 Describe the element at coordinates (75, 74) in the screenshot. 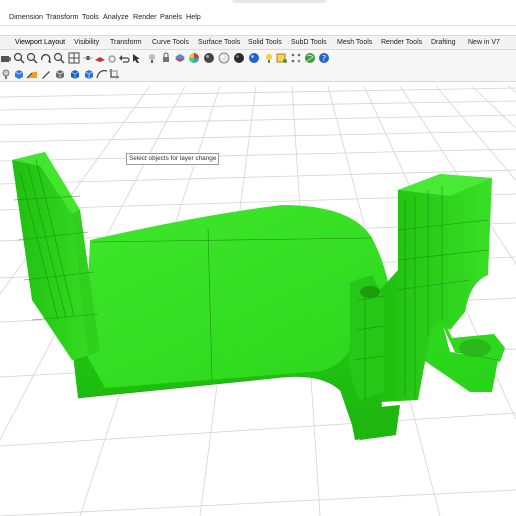

I see `blue-cube-icon` at that location.